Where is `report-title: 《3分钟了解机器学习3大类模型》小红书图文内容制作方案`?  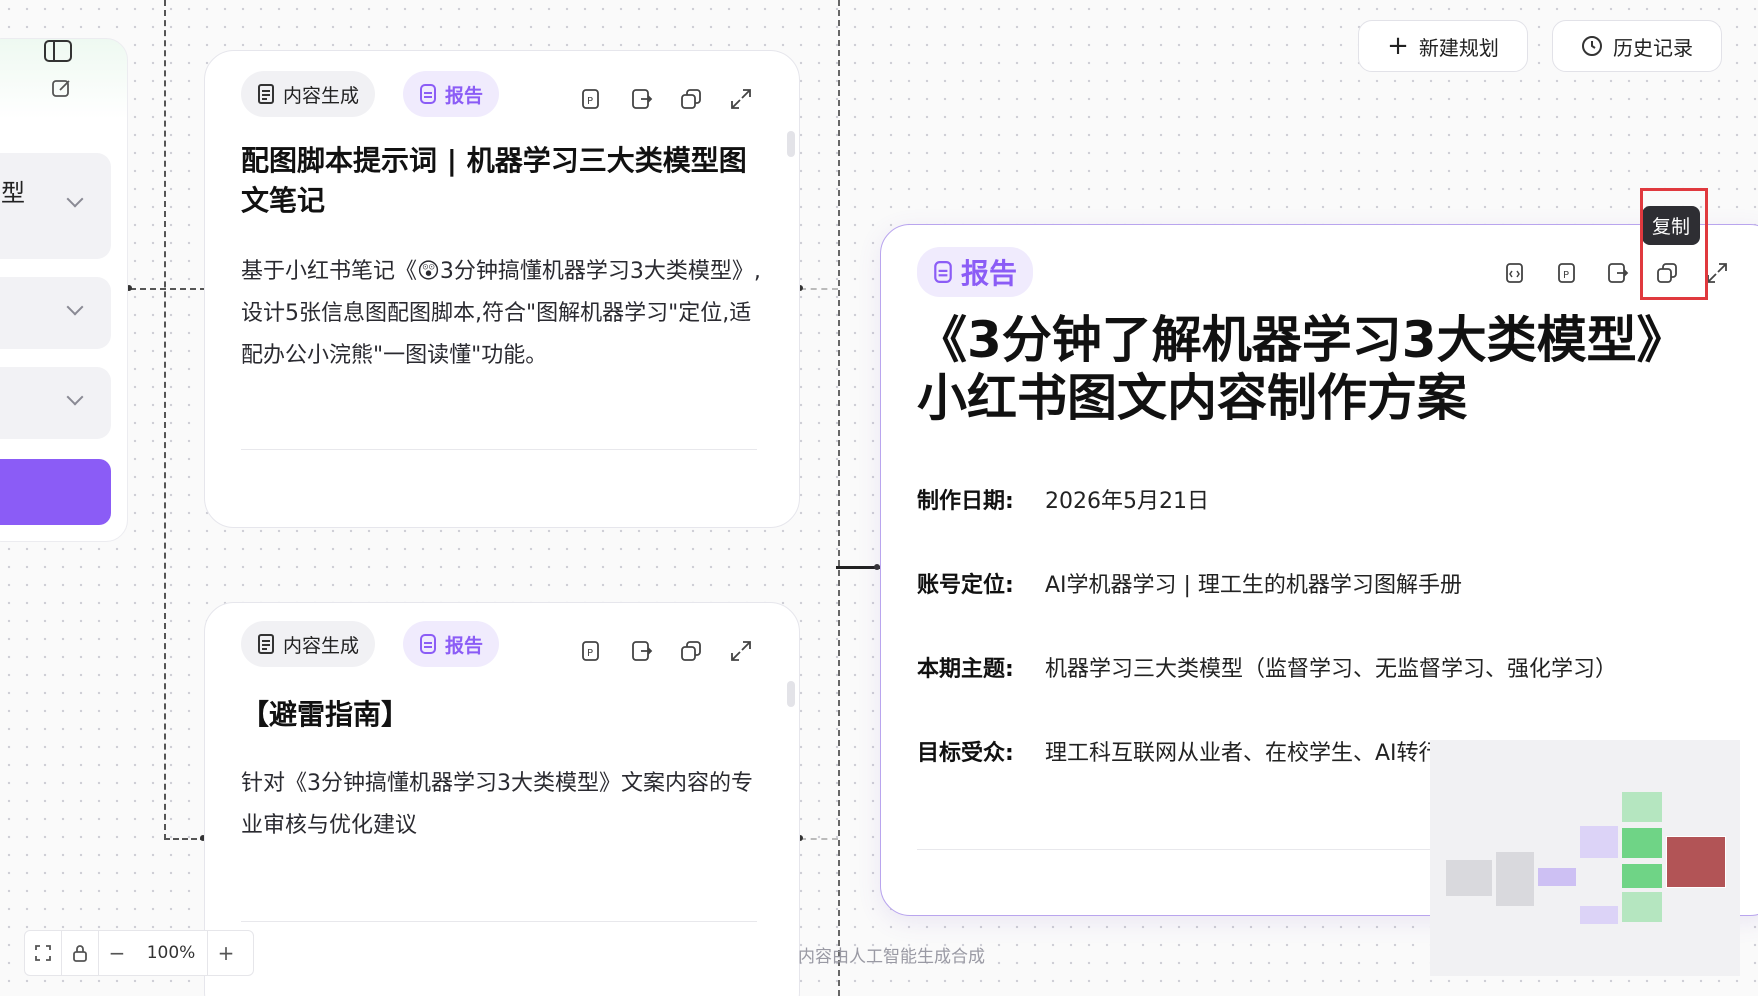 report-title: 《3分钟了解机器学习3大类模型》小红书图文内容制作方案 is located at coordinates (1289, 369).